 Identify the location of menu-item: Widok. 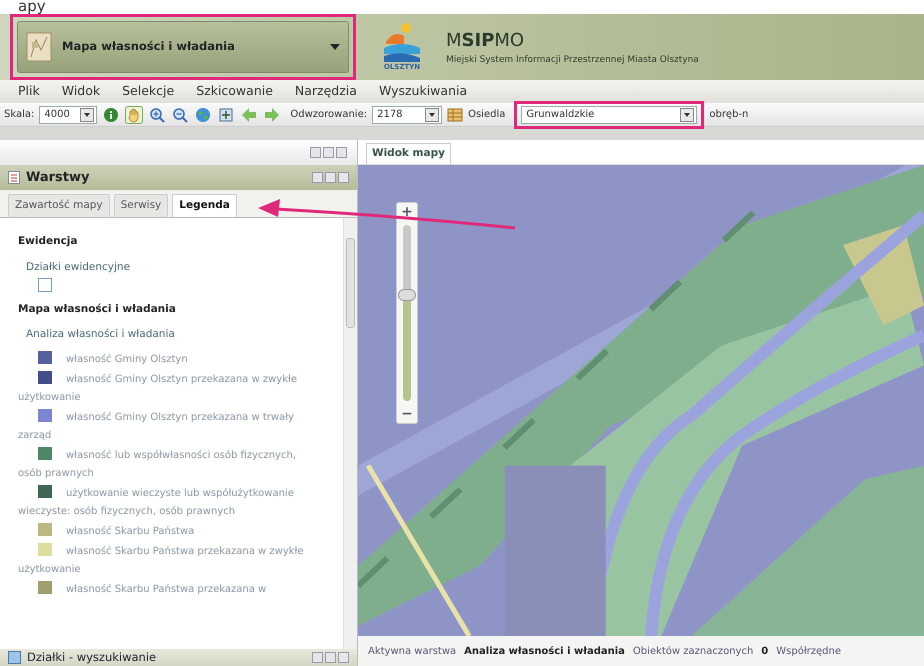
(81, 91).